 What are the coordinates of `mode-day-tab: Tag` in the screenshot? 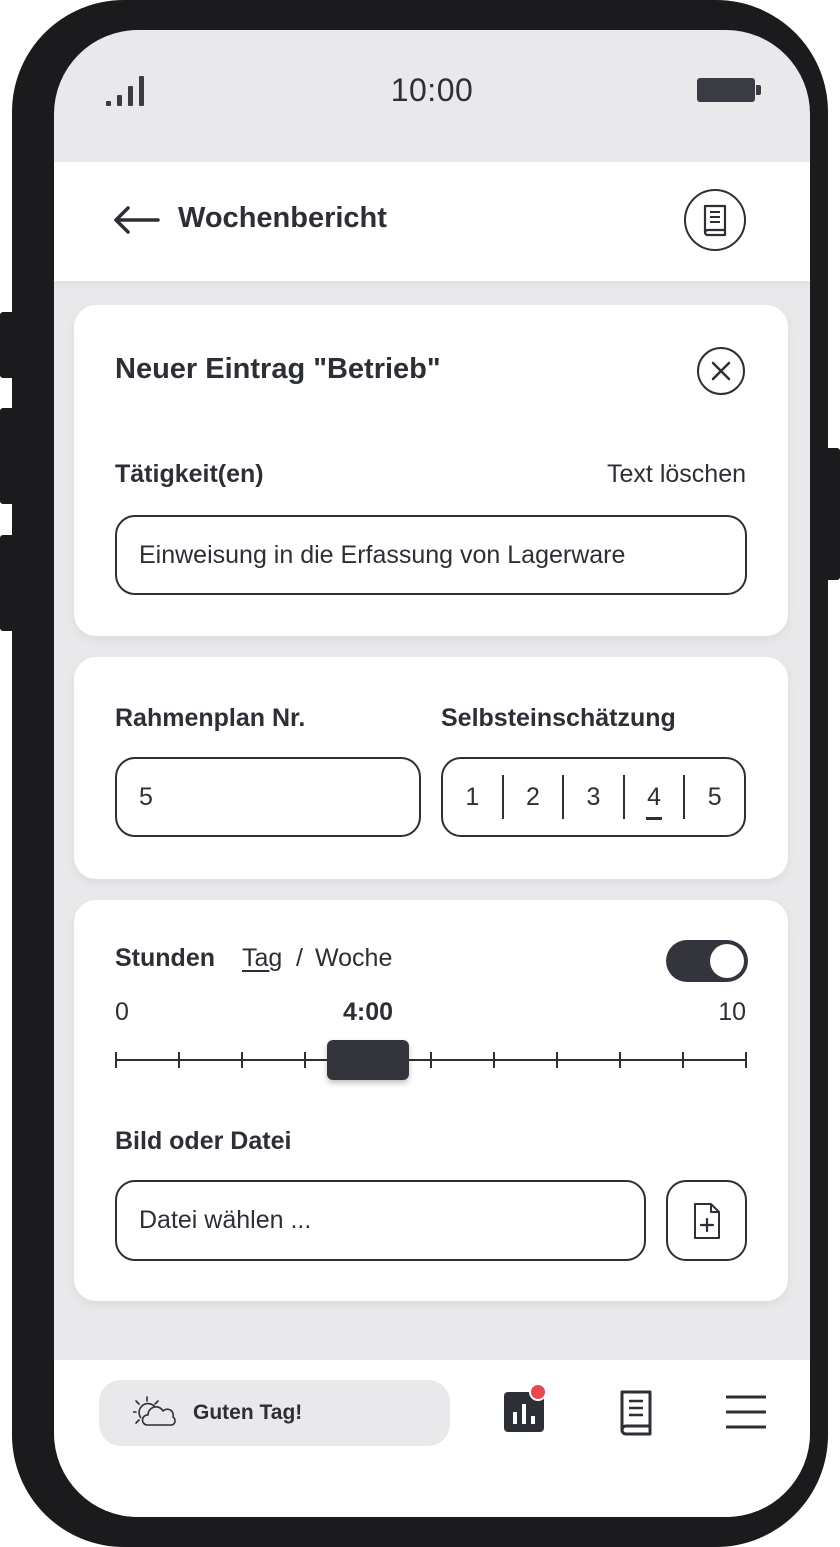 It's located at (262, 958).